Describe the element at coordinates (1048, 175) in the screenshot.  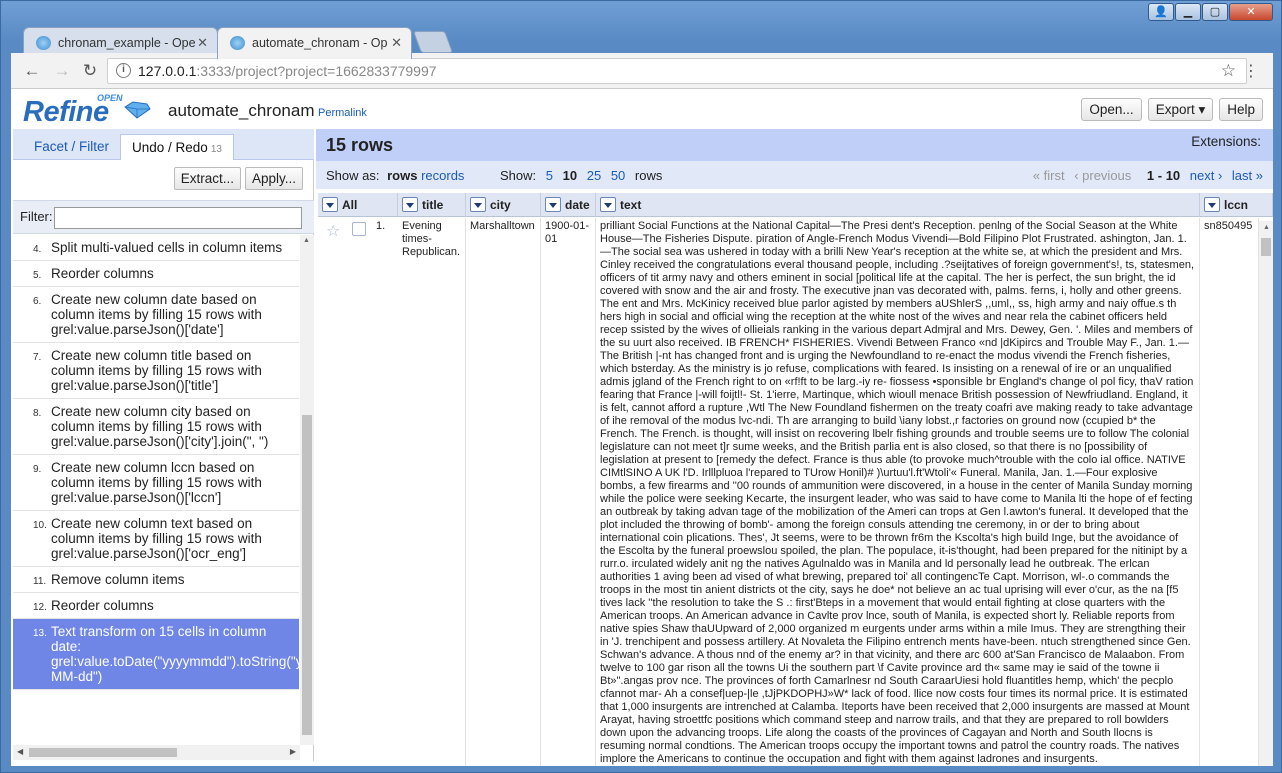
I see `pager-first: « first` at that location.